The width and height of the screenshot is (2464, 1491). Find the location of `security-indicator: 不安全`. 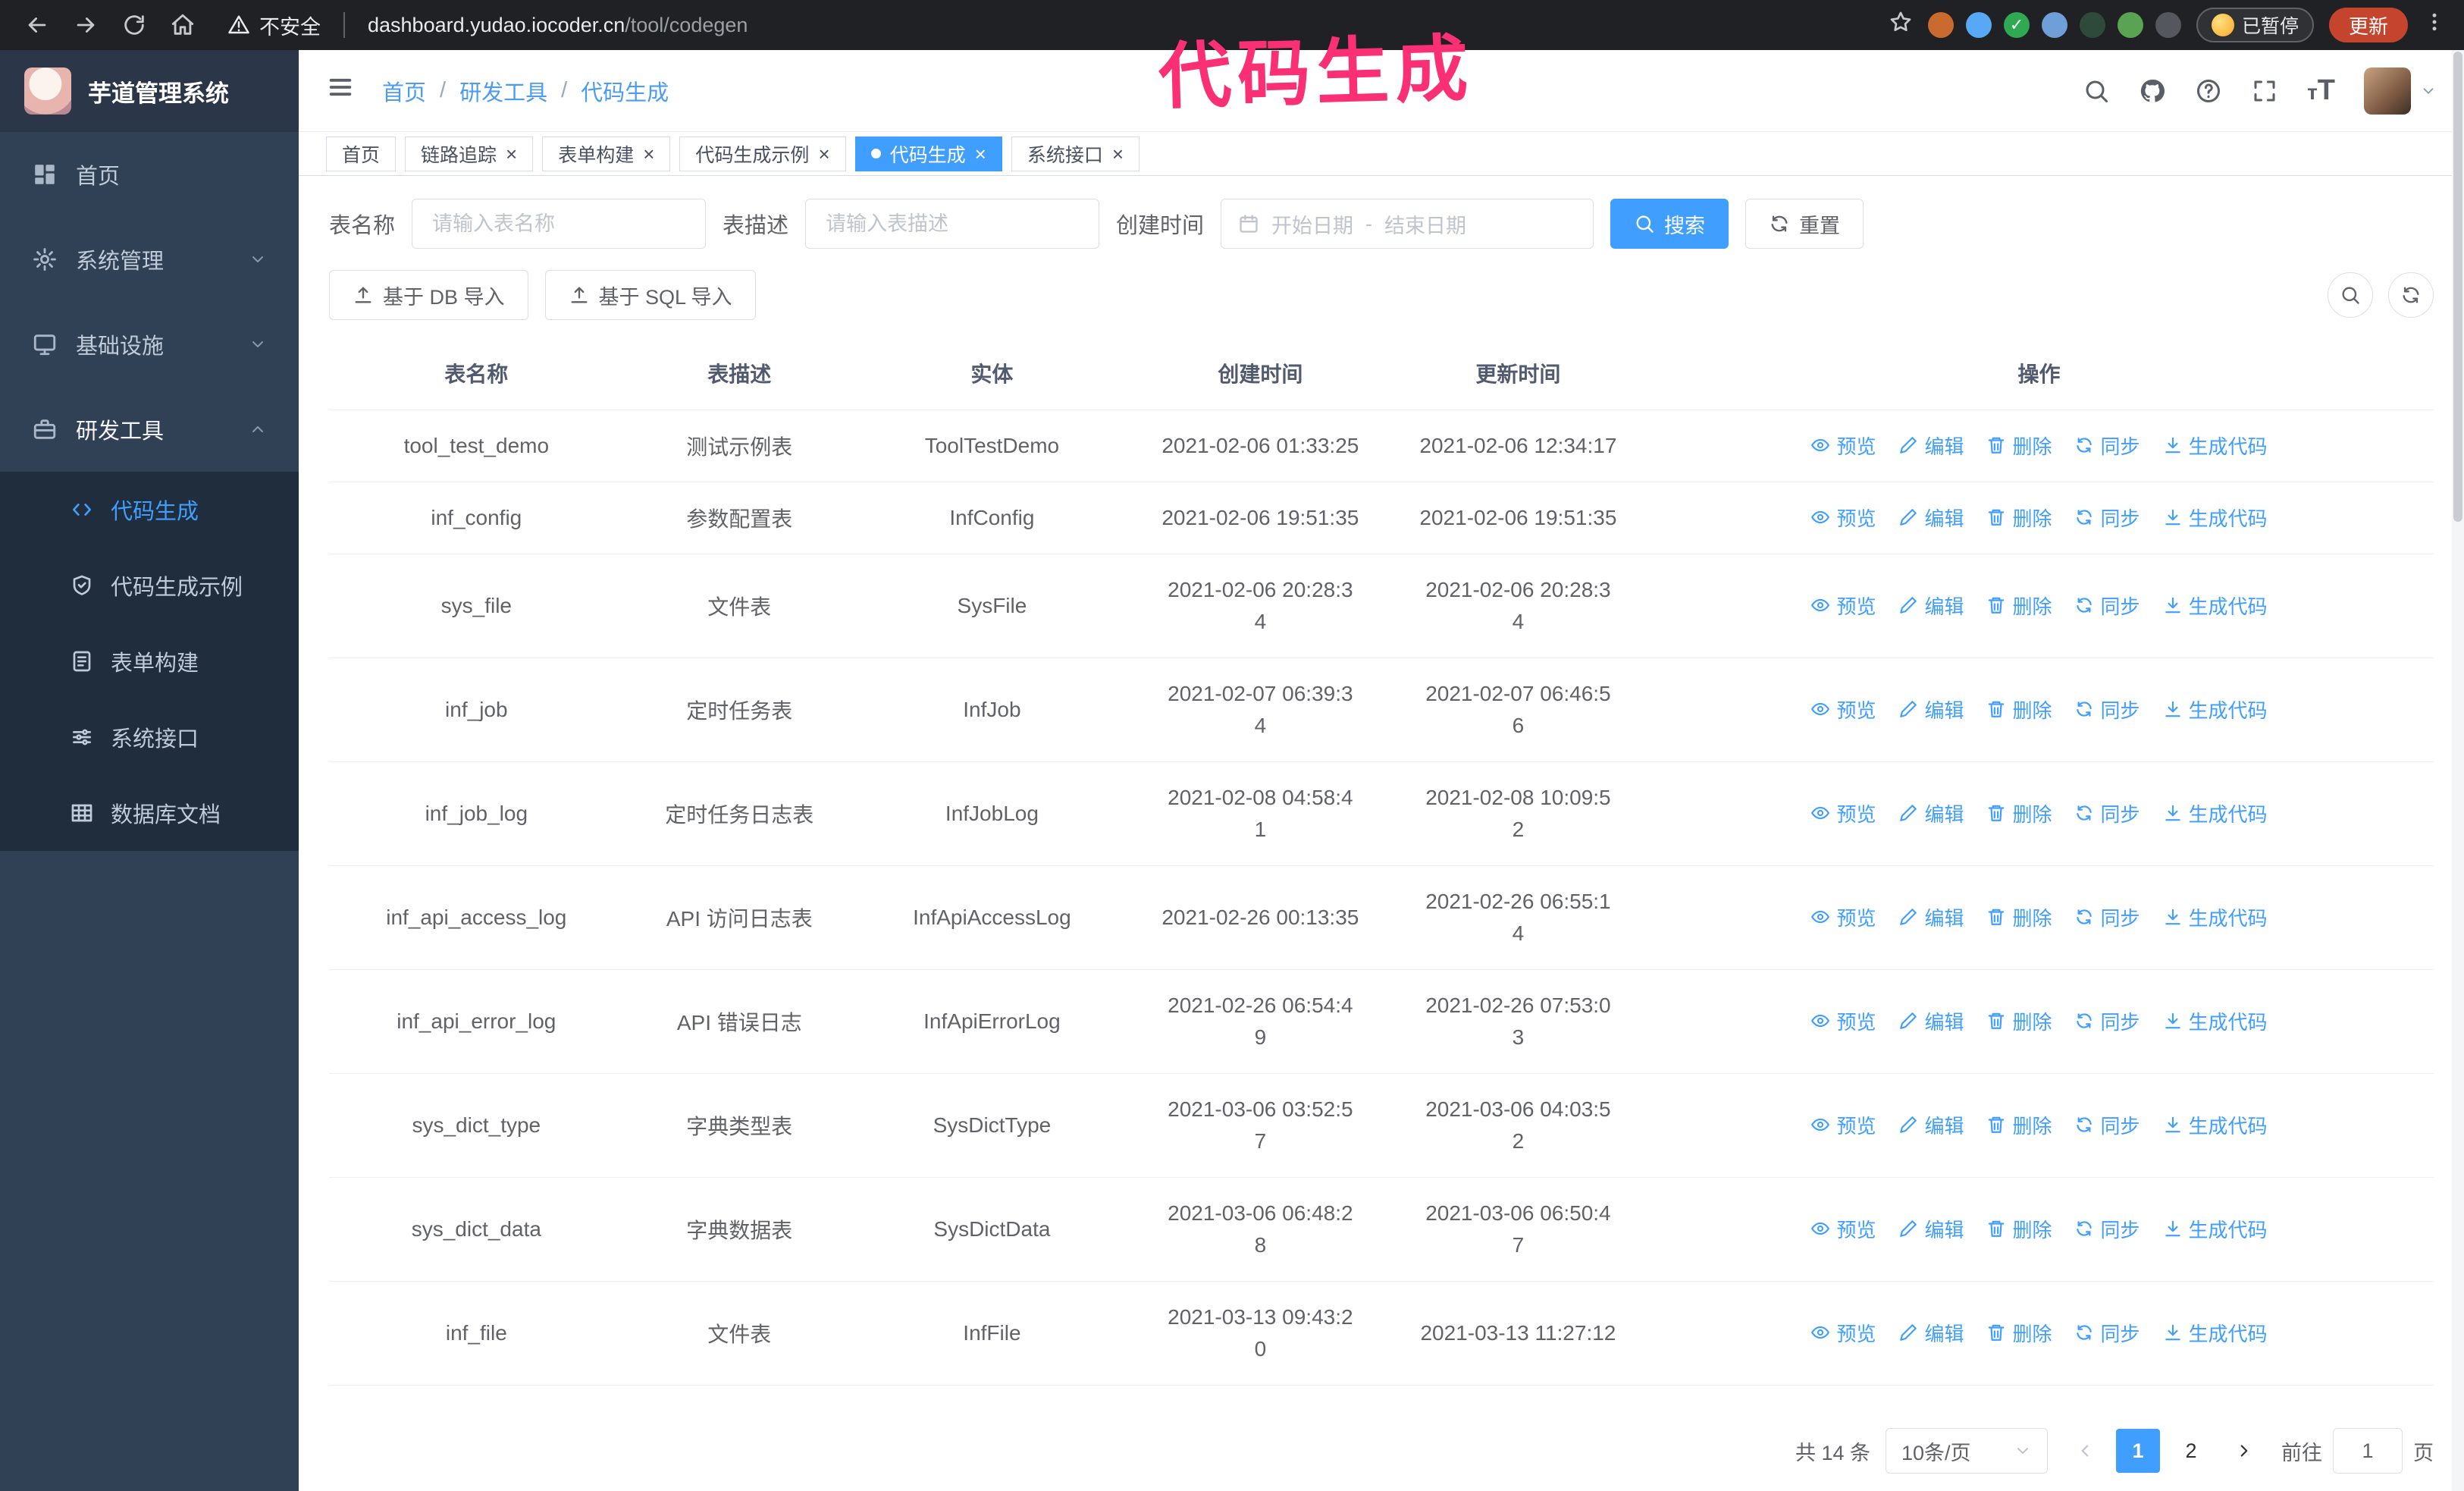

security-indicator: 不安全 is located at coordinates (274, 25).